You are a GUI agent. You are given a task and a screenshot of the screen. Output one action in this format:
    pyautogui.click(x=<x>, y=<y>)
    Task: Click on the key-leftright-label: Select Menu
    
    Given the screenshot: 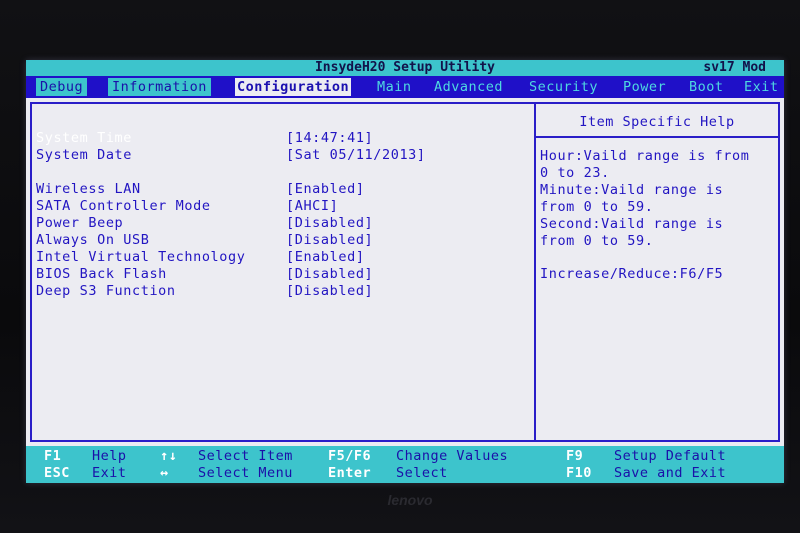 What is the action you would take?
    pyautogui.click(x=245, y=473)
    